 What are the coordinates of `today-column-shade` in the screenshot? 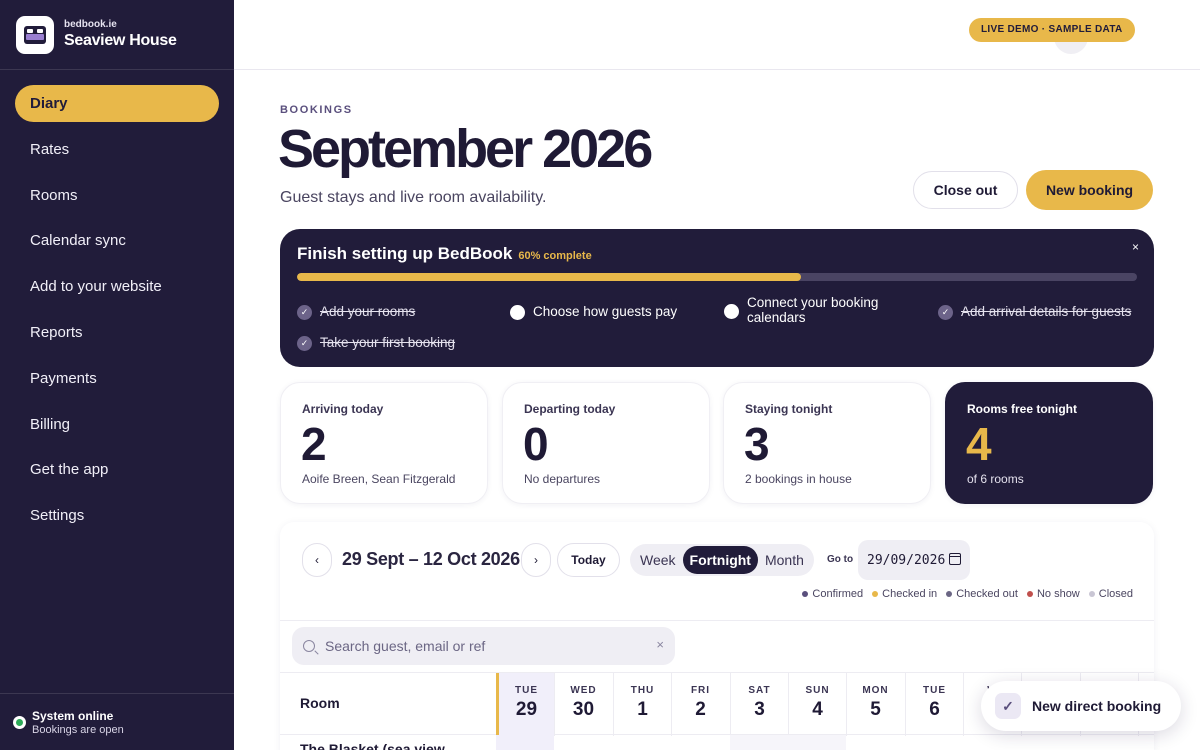 It's located at (525, 742).